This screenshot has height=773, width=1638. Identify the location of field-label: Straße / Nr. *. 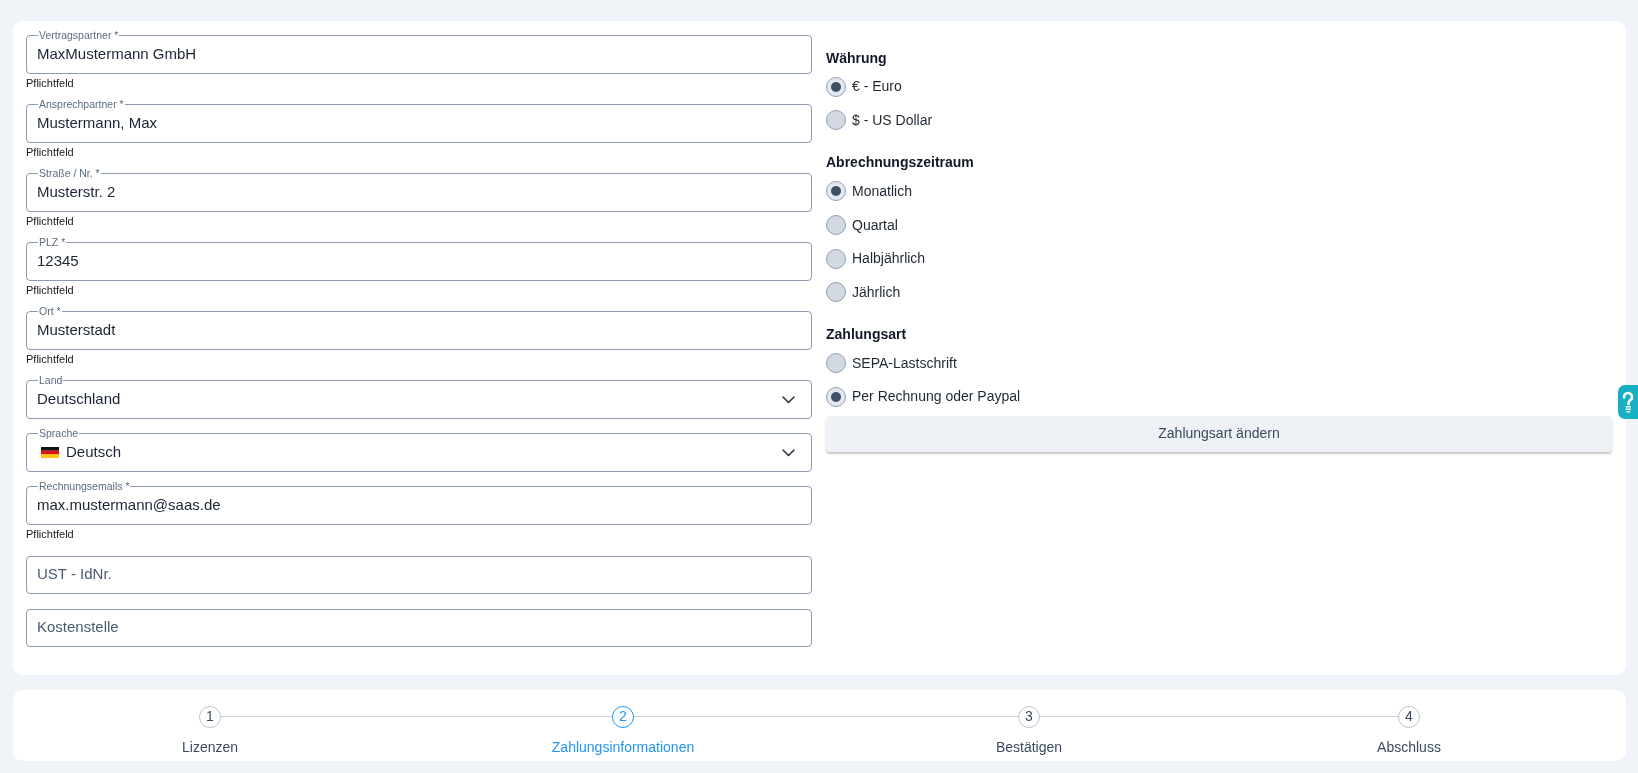
(69, 173).